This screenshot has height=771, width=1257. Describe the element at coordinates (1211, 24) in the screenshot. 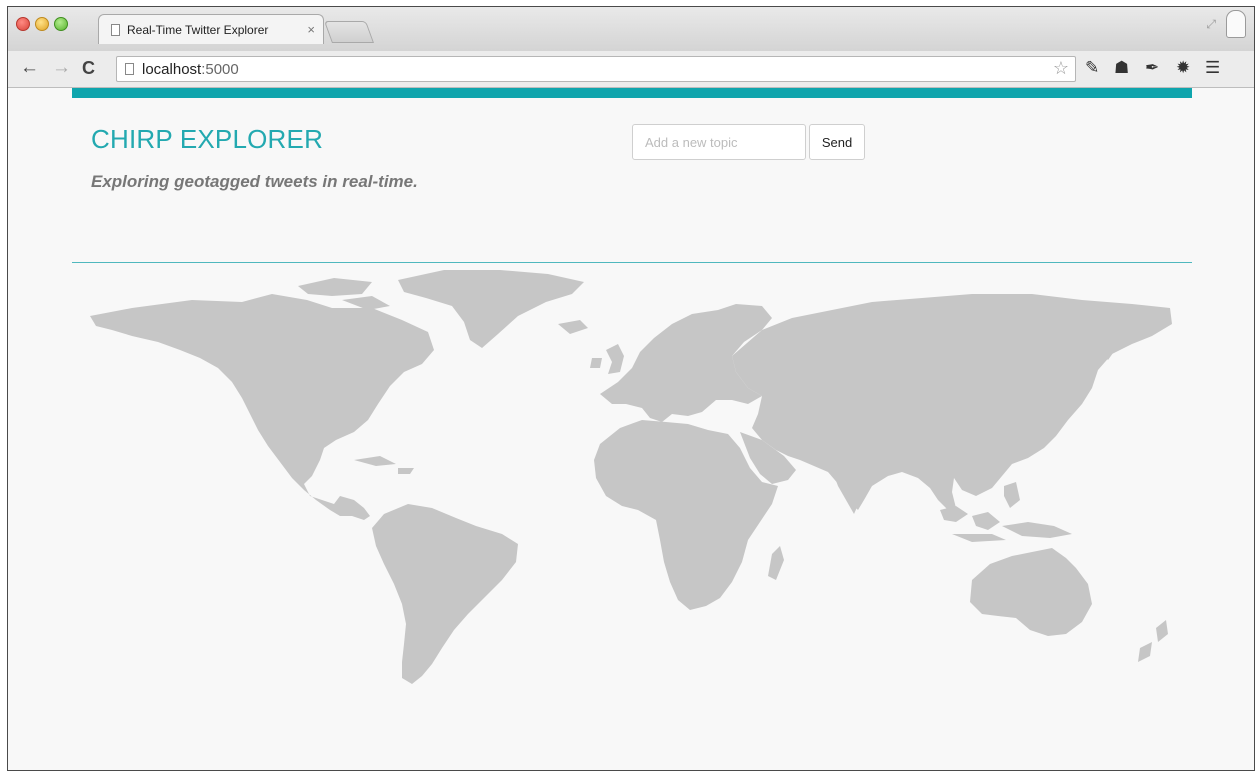

I see `resize-icon: ⤢` at that location.